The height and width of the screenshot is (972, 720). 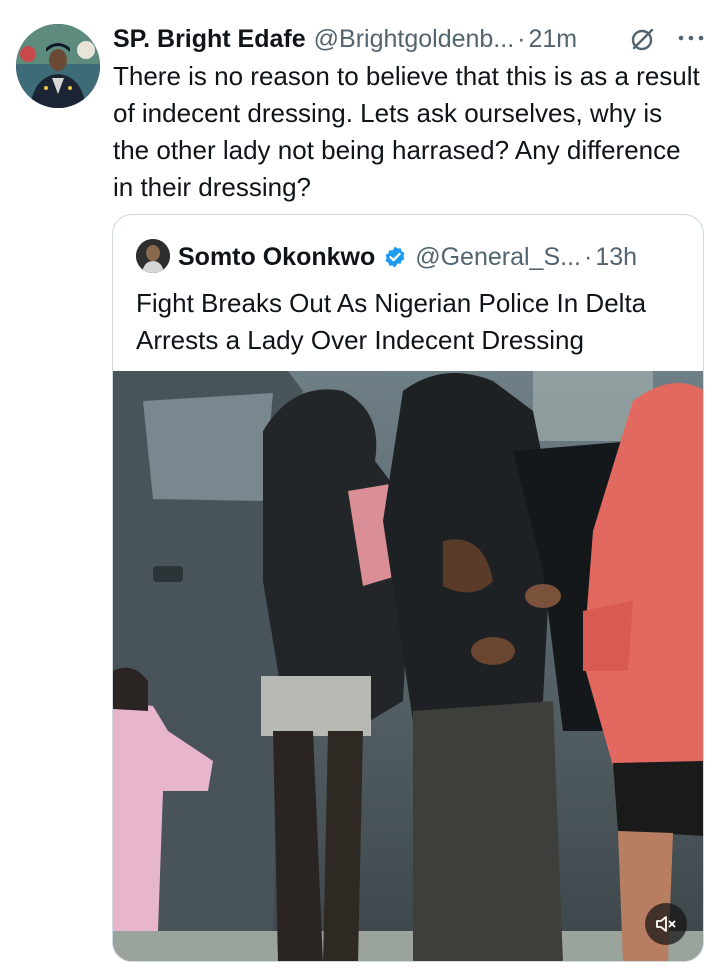 I want to click on mute-button, so click(x=666, y=924).